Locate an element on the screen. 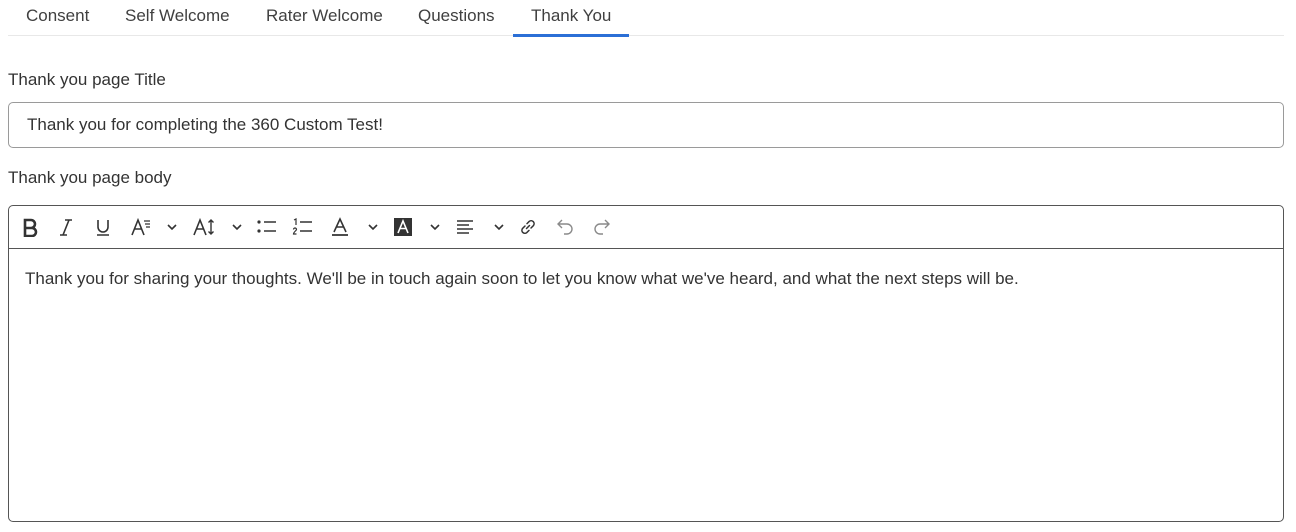 The image size is (1296, 532). link-icon is located at coordinates (528, 227).